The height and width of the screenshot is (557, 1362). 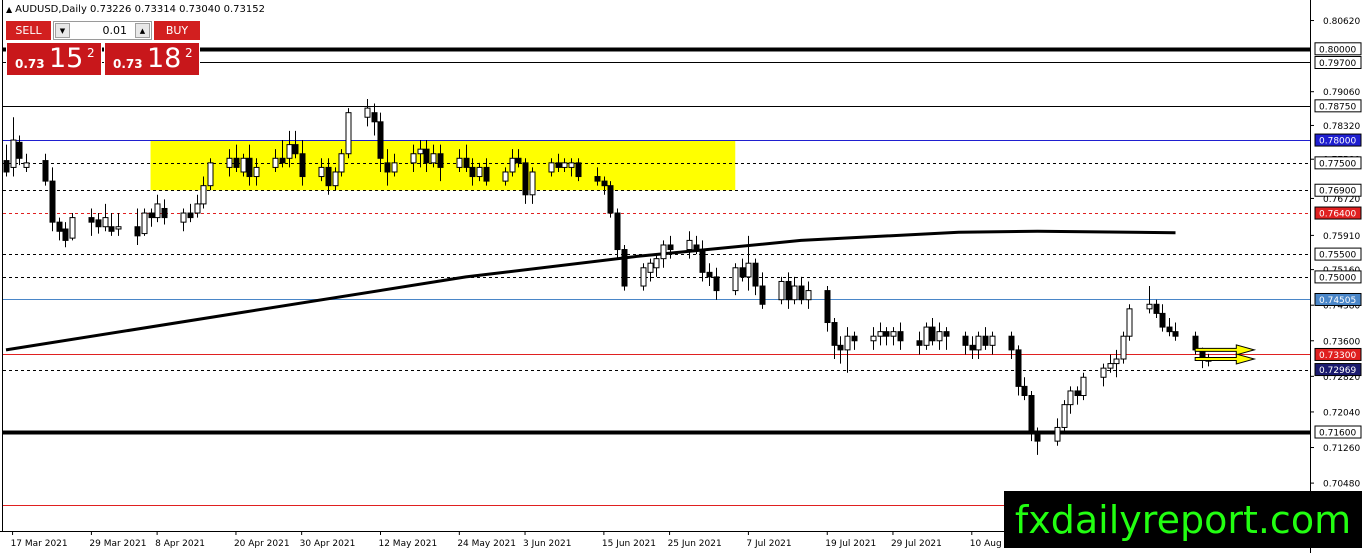 What do you see at coordinates (1341, 342) in the screenshot?
I see `price-tick-label: 0.73600` at bounding box center [1341, 342].